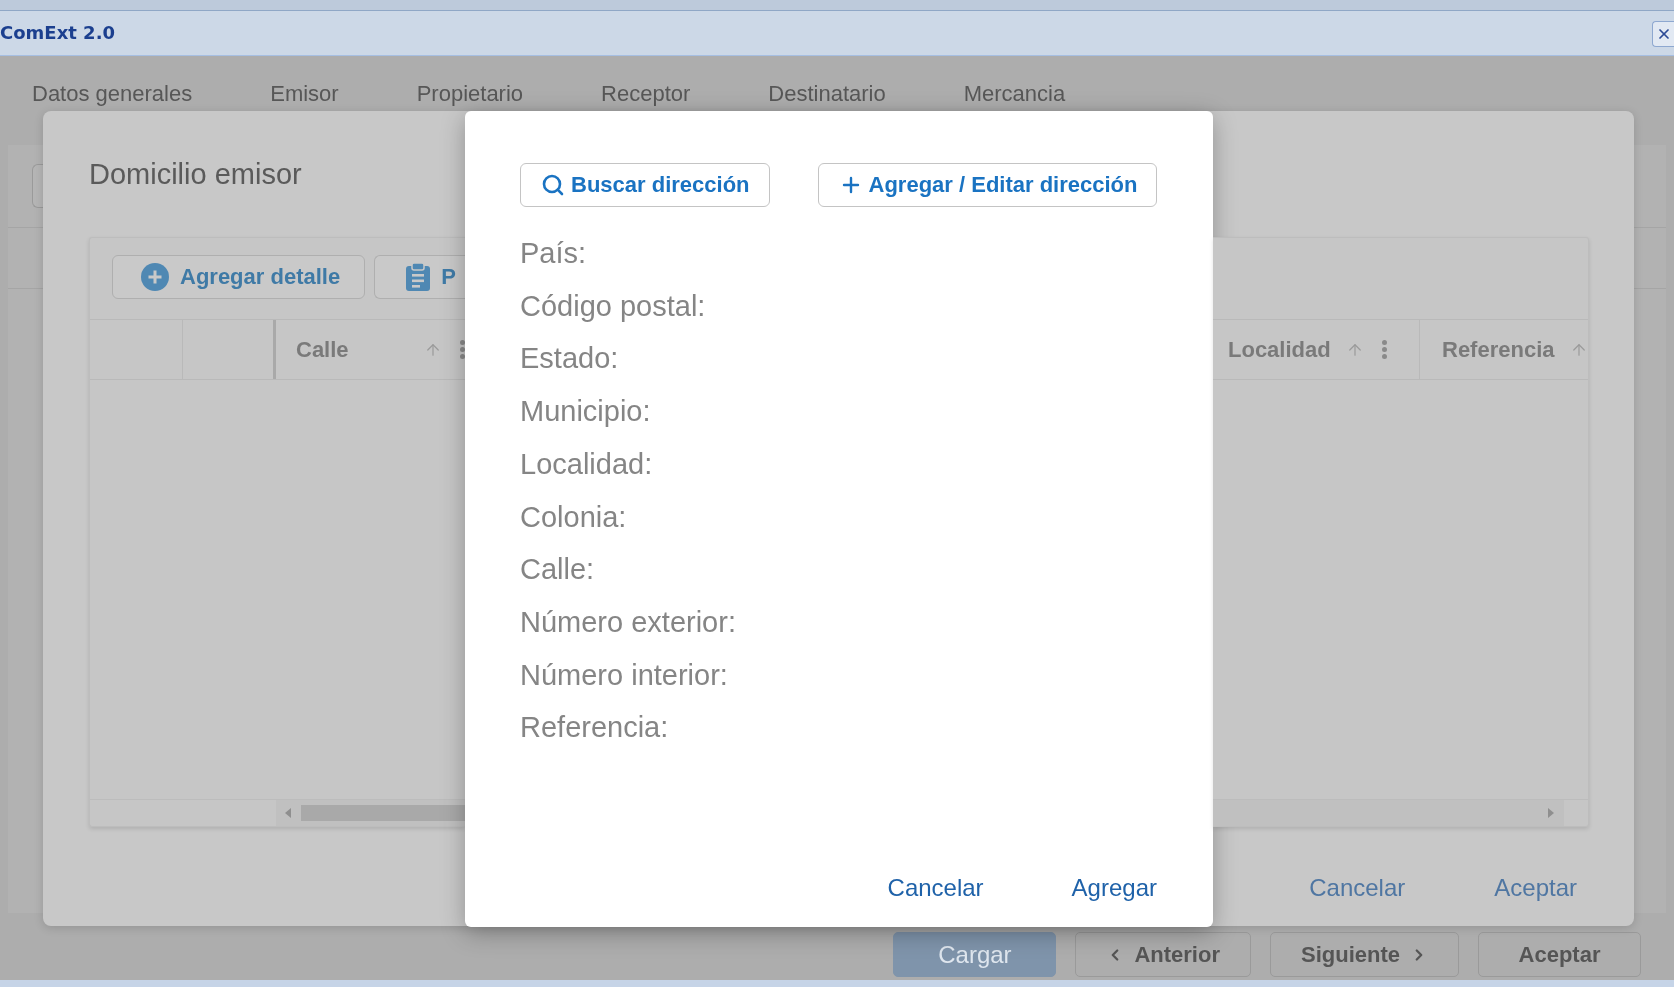 This screenshot has width=1674, height=987. Describe the element at coordinates (987, 185) in the screenshot. I see `action-button: Agregar / Editar dirección` at that location.